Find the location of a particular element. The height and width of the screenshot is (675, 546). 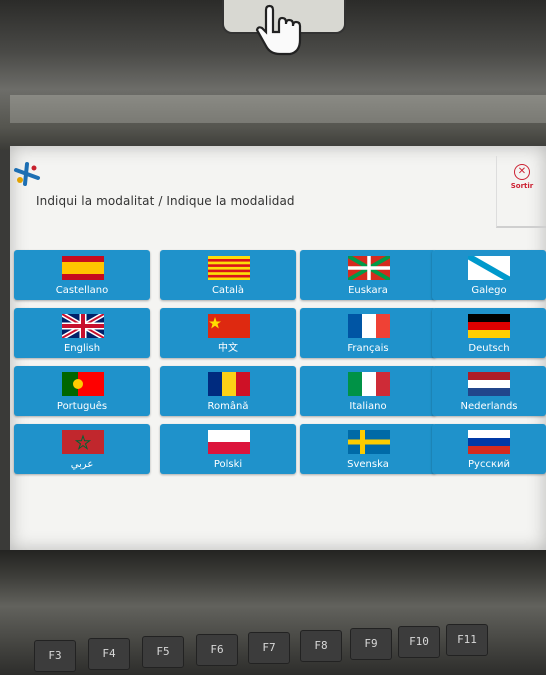

language-button-english: English is located at coordinates (82, 333).